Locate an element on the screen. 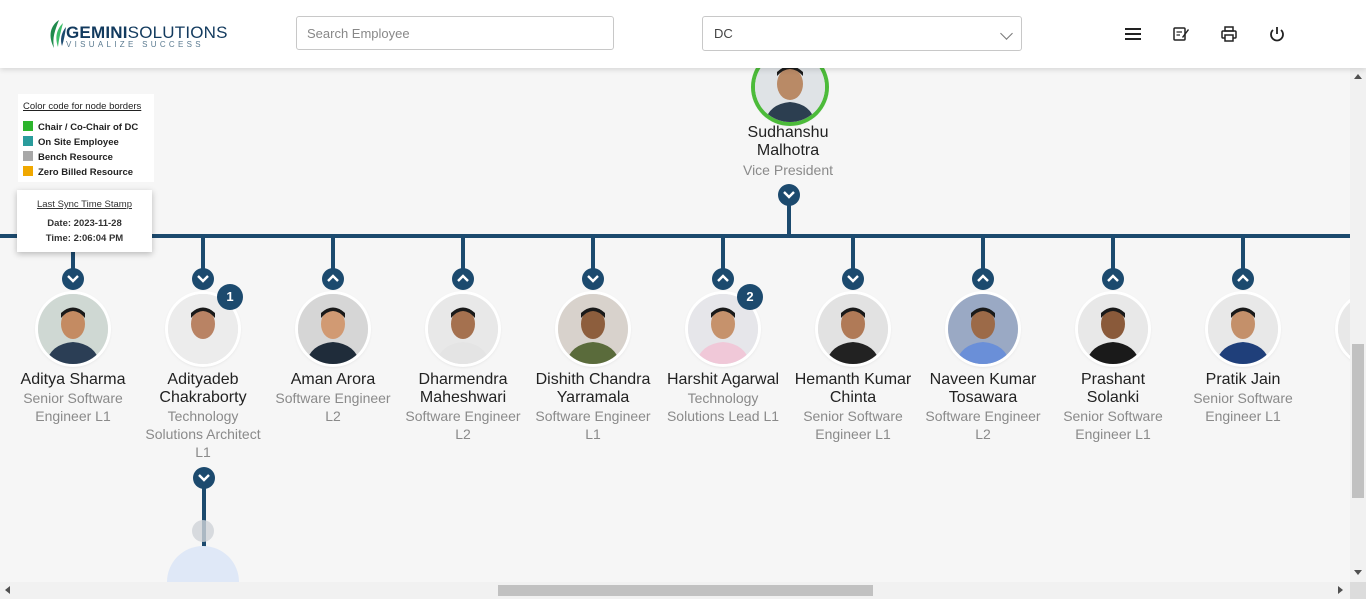  employee-title-line2: L1 is located at coordinates (593, 434).